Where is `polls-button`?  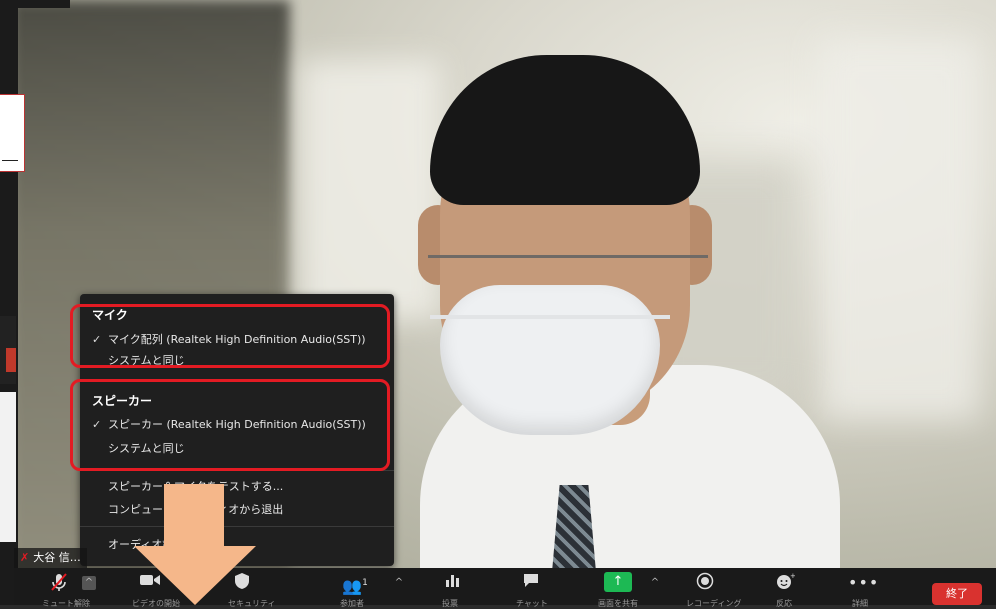
polls-button is located at coordinates (452, 583).